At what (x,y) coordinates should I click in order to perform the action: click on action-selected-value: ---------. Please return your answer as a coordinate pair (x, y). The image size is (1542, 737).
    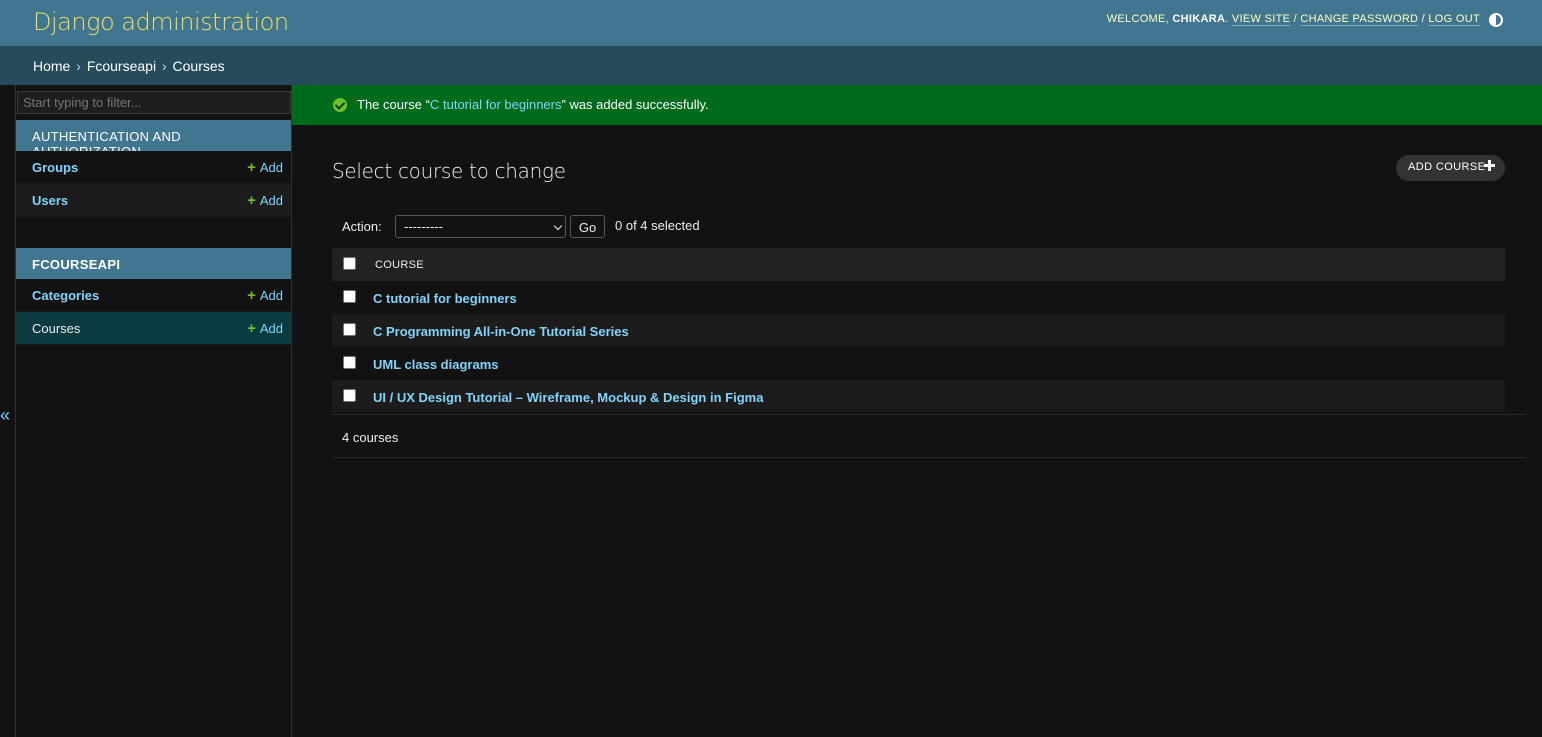
    Looking at the image, I should click on (423, 226).